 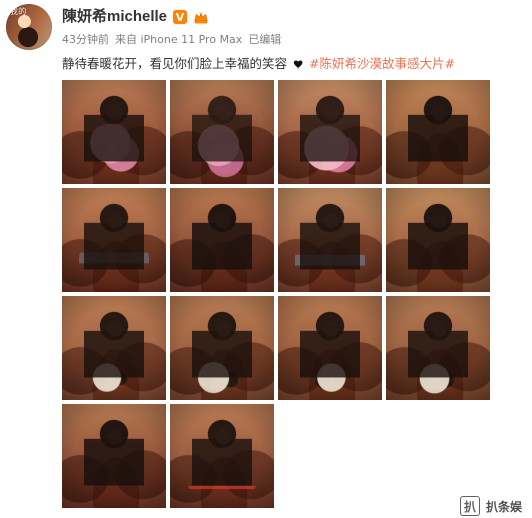 What do you see at coordinates (503, 506) in the screenshot?
I see `watermark-label: 扒条娱` at bounding box center [503, 506].